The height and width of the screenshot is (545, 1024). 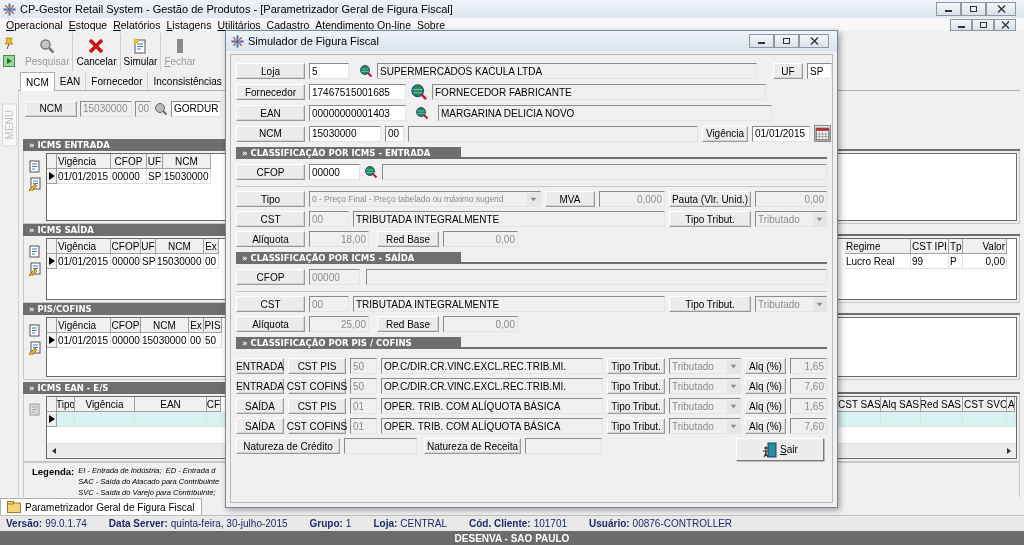 I want to click on calendar-icon, so click(x=822, y=133).